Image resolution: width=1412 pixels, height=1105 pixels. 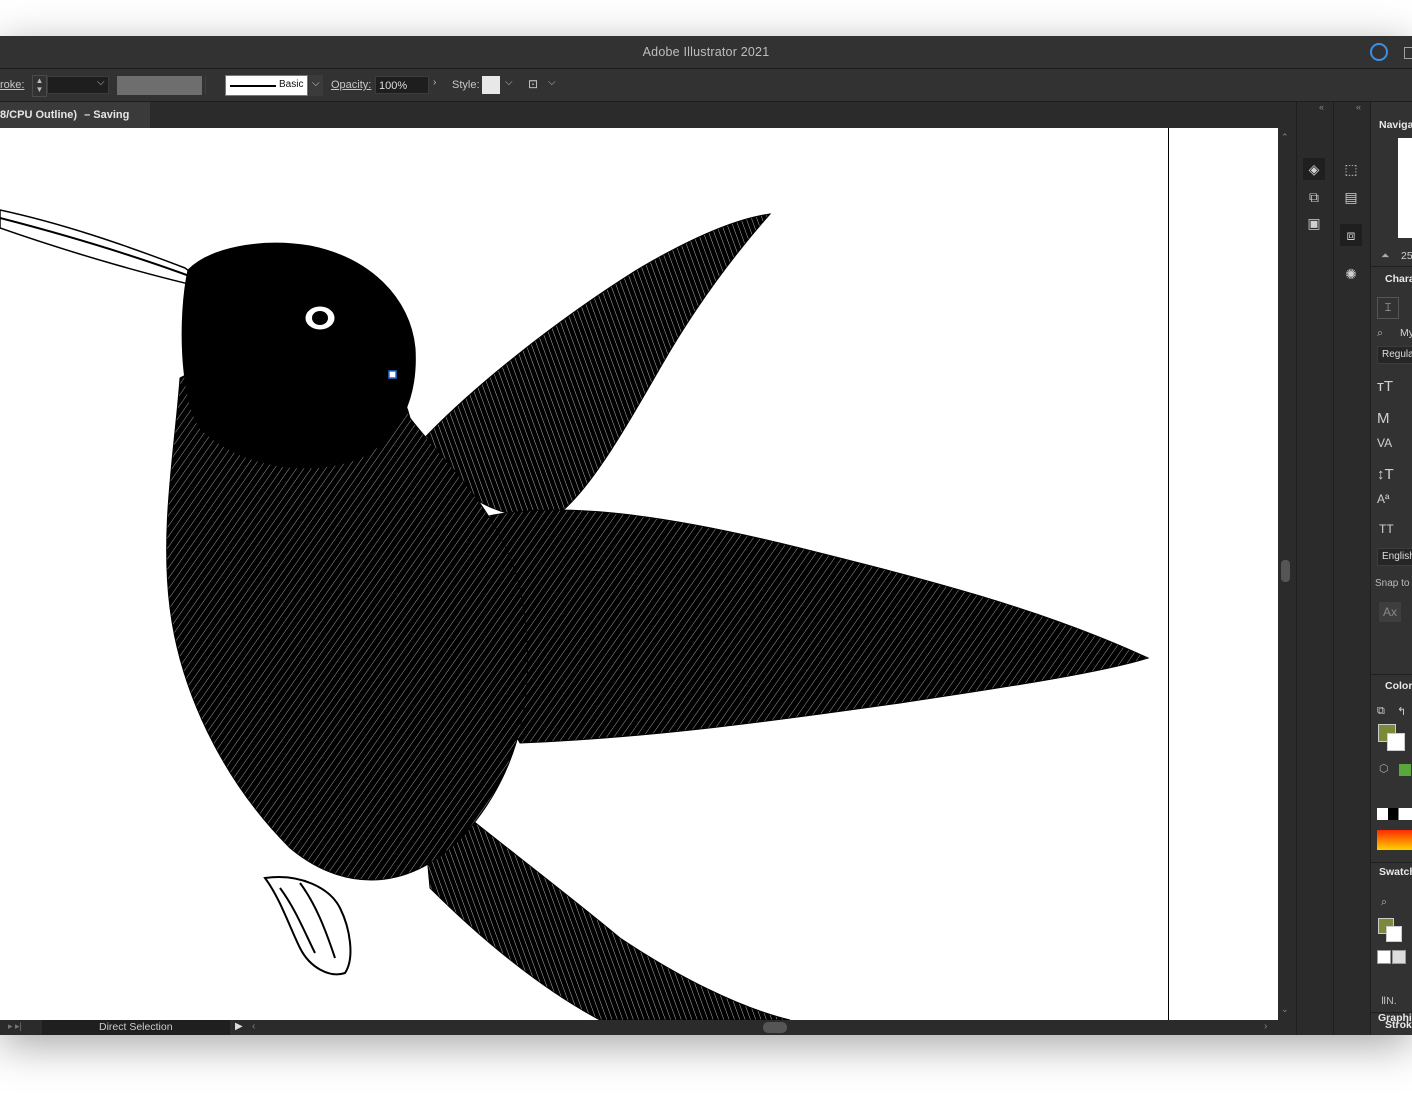 What do you see at coordinates (1408, 53) in the screenshot?
I see `panel-toggle-icon` at bounding box center [1408, 53].